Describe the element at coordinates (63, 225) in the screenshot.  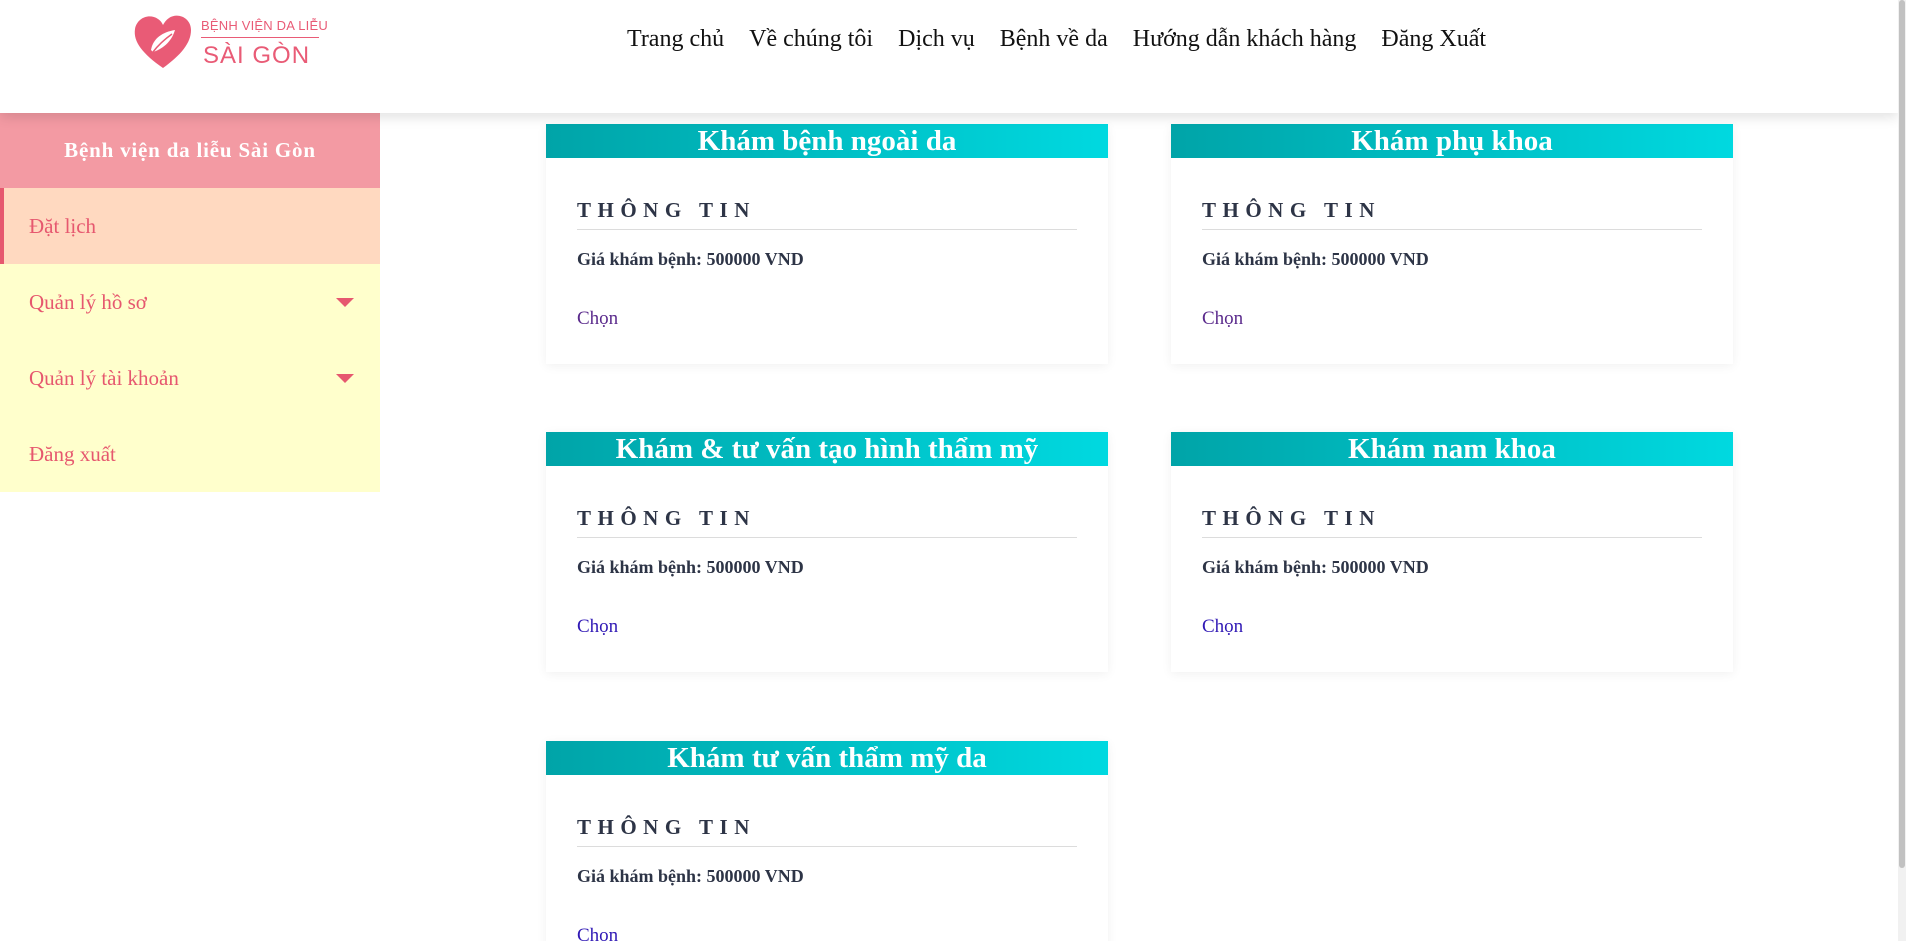
I see `sidebar-item-label: Đặt lịch` at that location.